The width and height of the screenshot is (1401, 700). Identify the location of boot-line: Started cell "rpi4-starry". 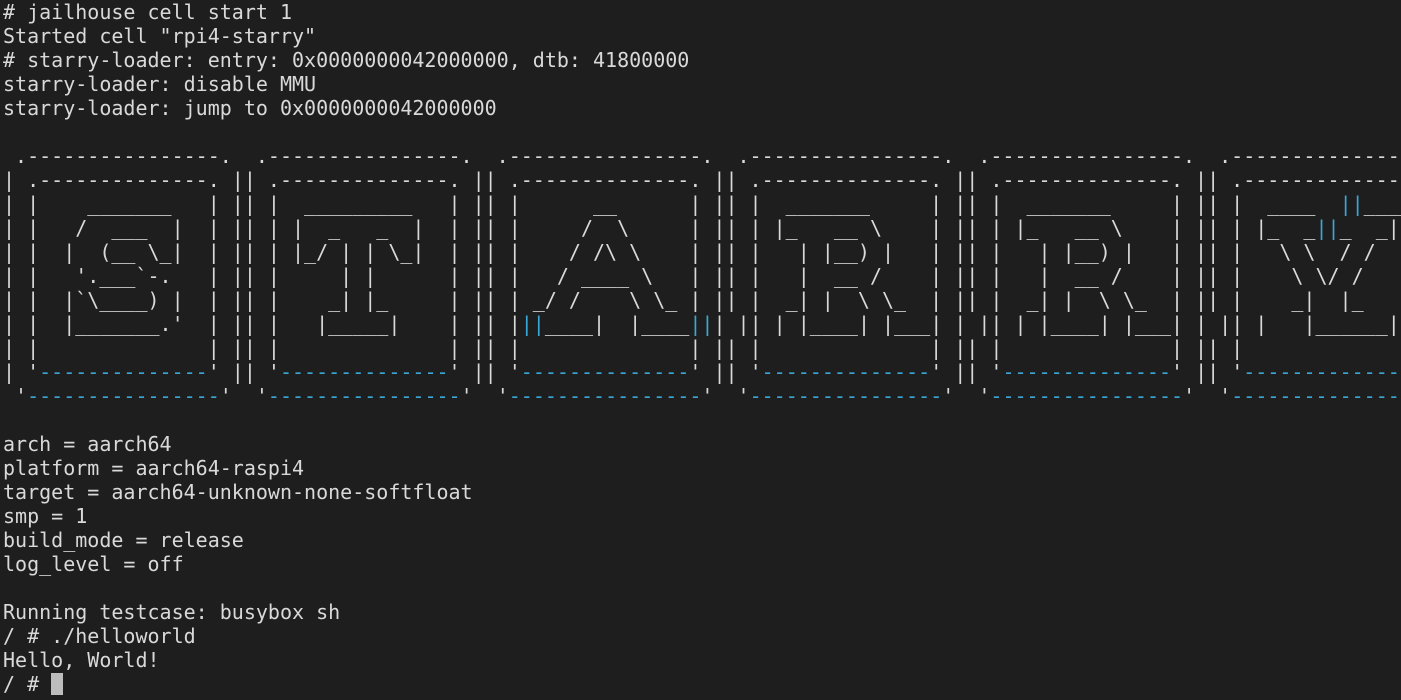
(160, 36).